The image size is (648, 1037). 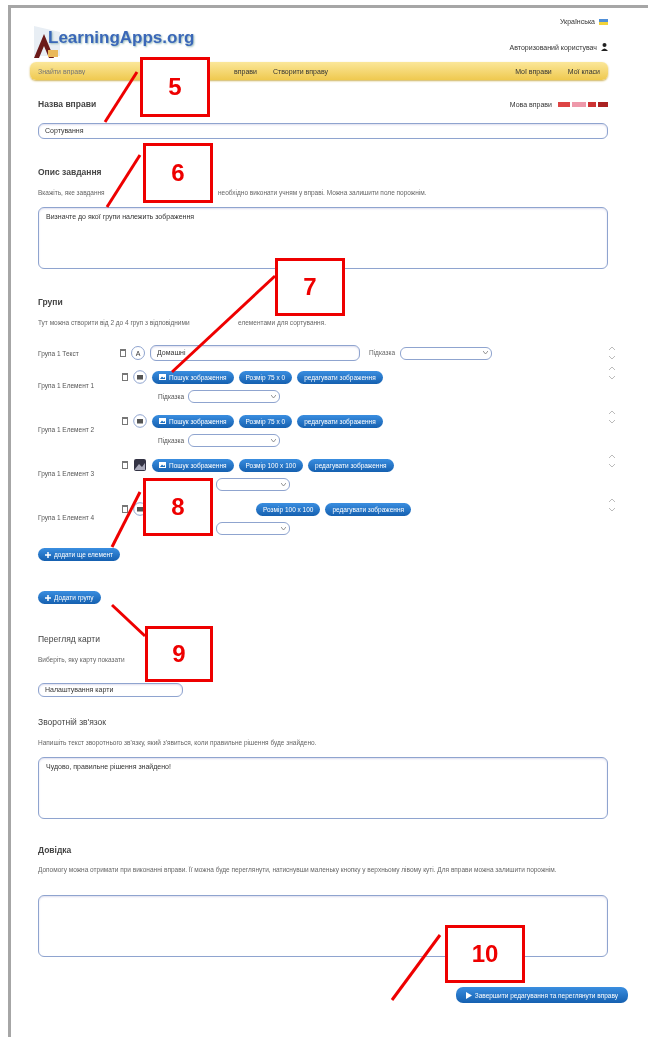 What do you see at coordinates (140, 465) in the screenshot?
I see `image-thumbnail-icon` at bounding box center [140, 465].